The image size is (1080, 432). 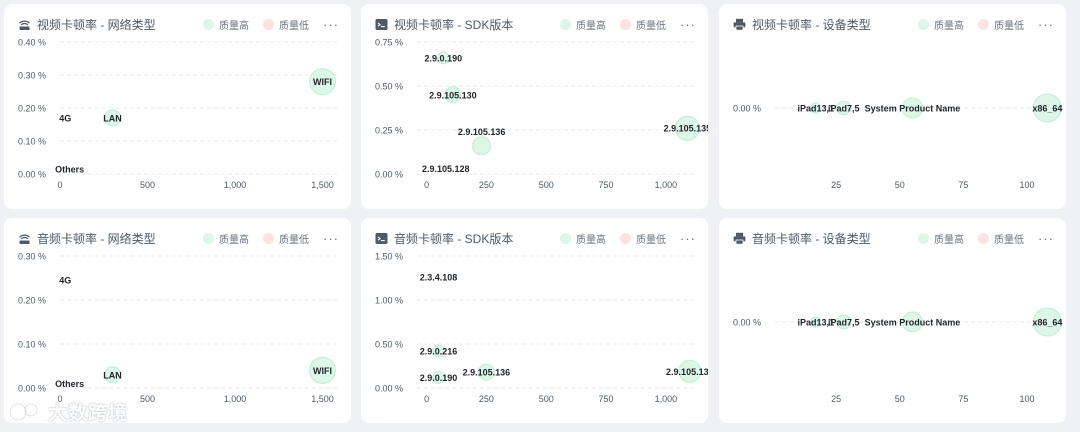 What do you see at coordinates (381, 24) in the screenshot?
I see `code-icon` at bounding box center [381, 24].